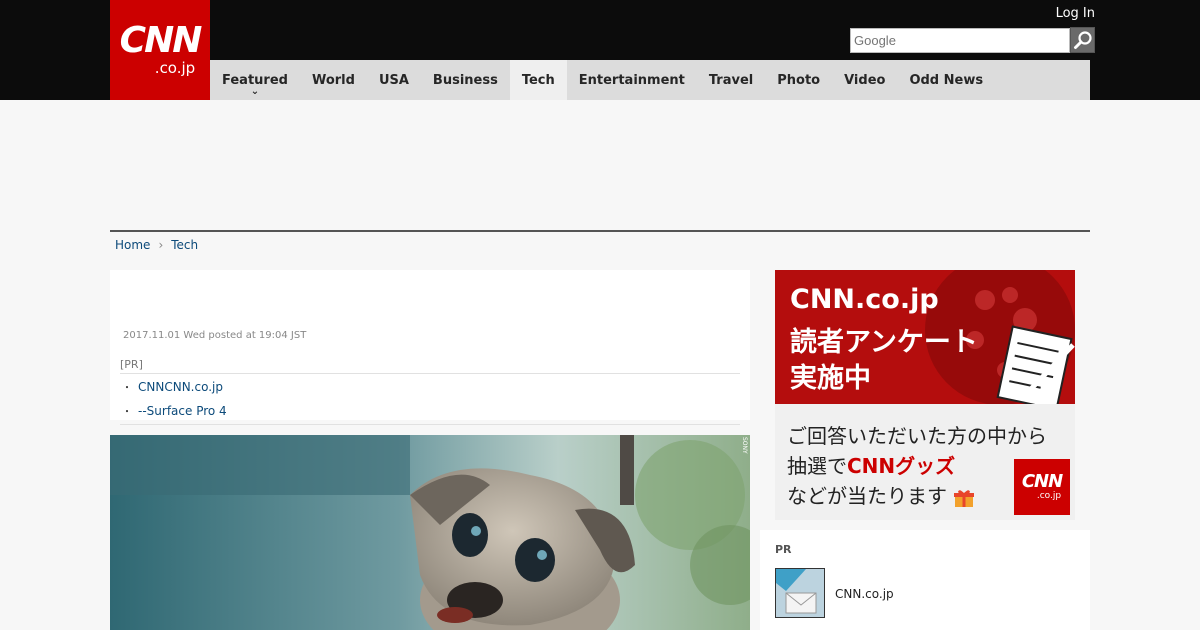 The height and width of the screenshot is (630, 1200). I want to click on ad-logo-domain: .co.jp, so click(1049, 496).